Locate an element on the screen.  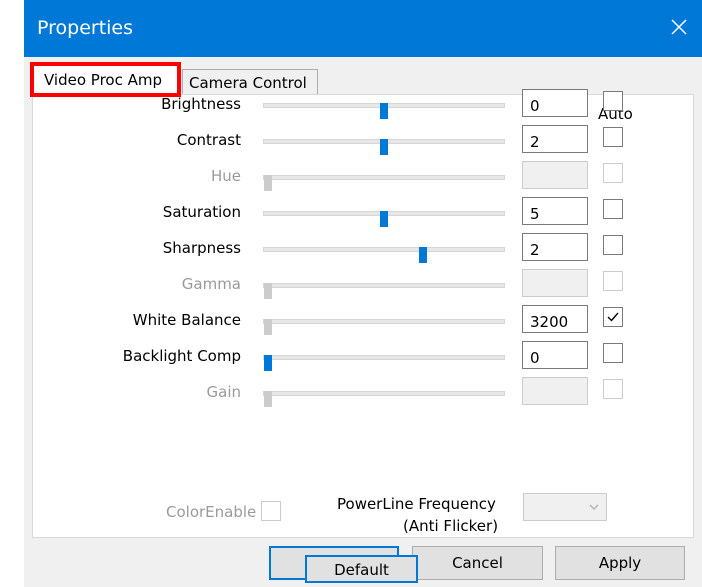
close-button is located at coordinates (679, 27).